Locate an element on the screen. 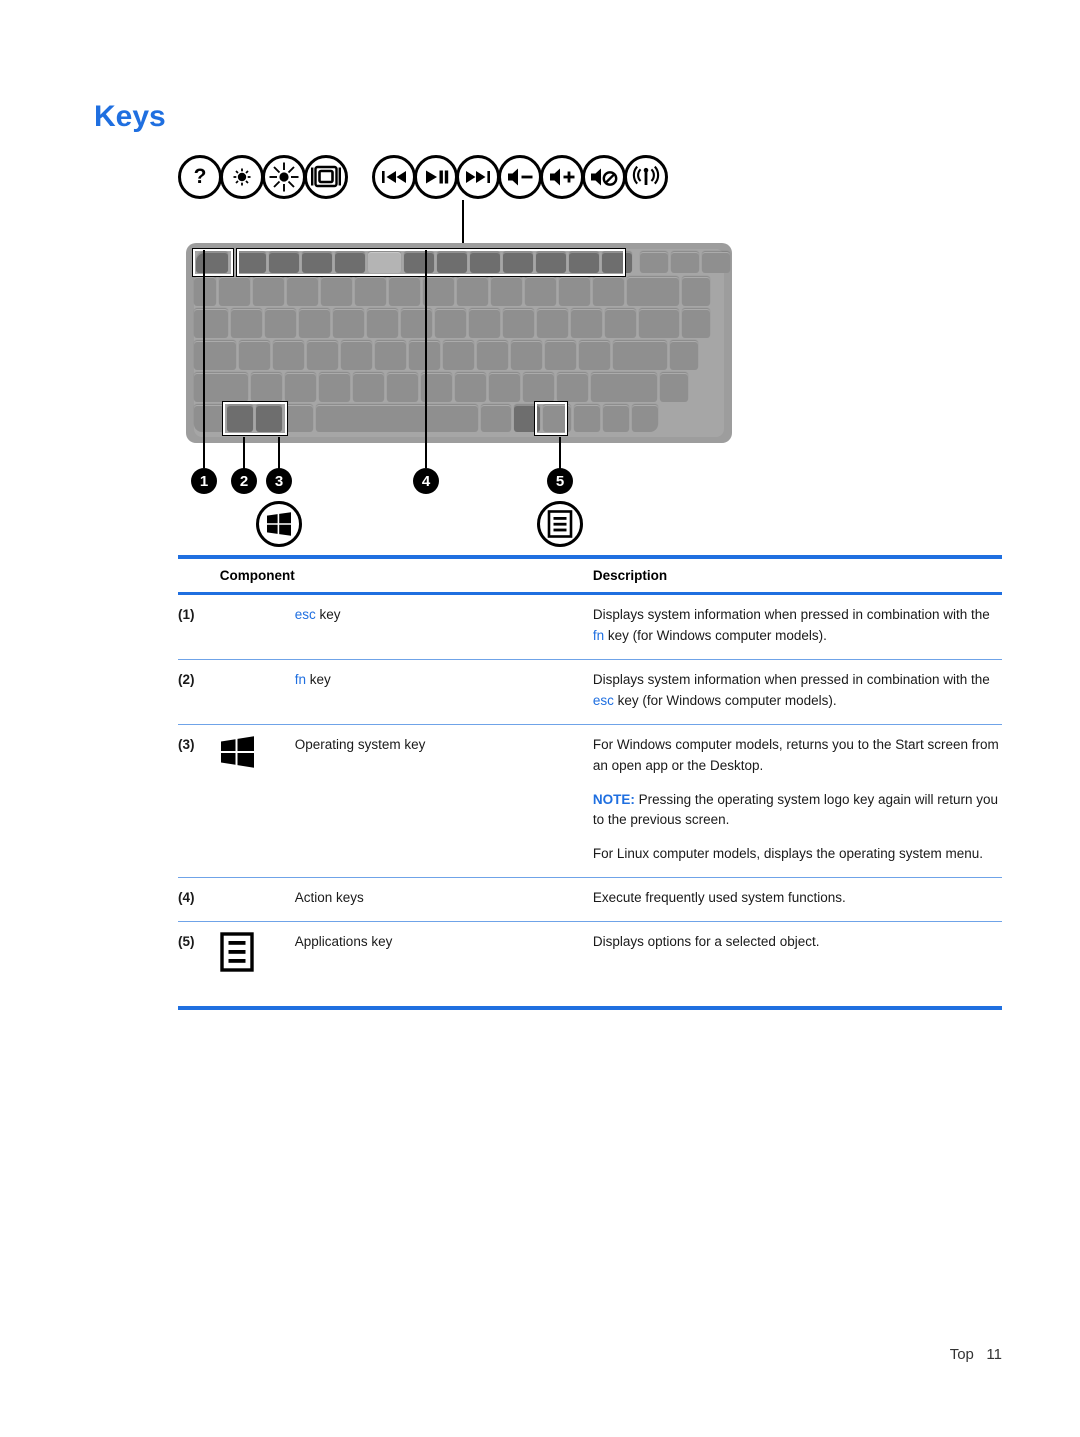  header-component-spacer is located at coordinates (443, 576).